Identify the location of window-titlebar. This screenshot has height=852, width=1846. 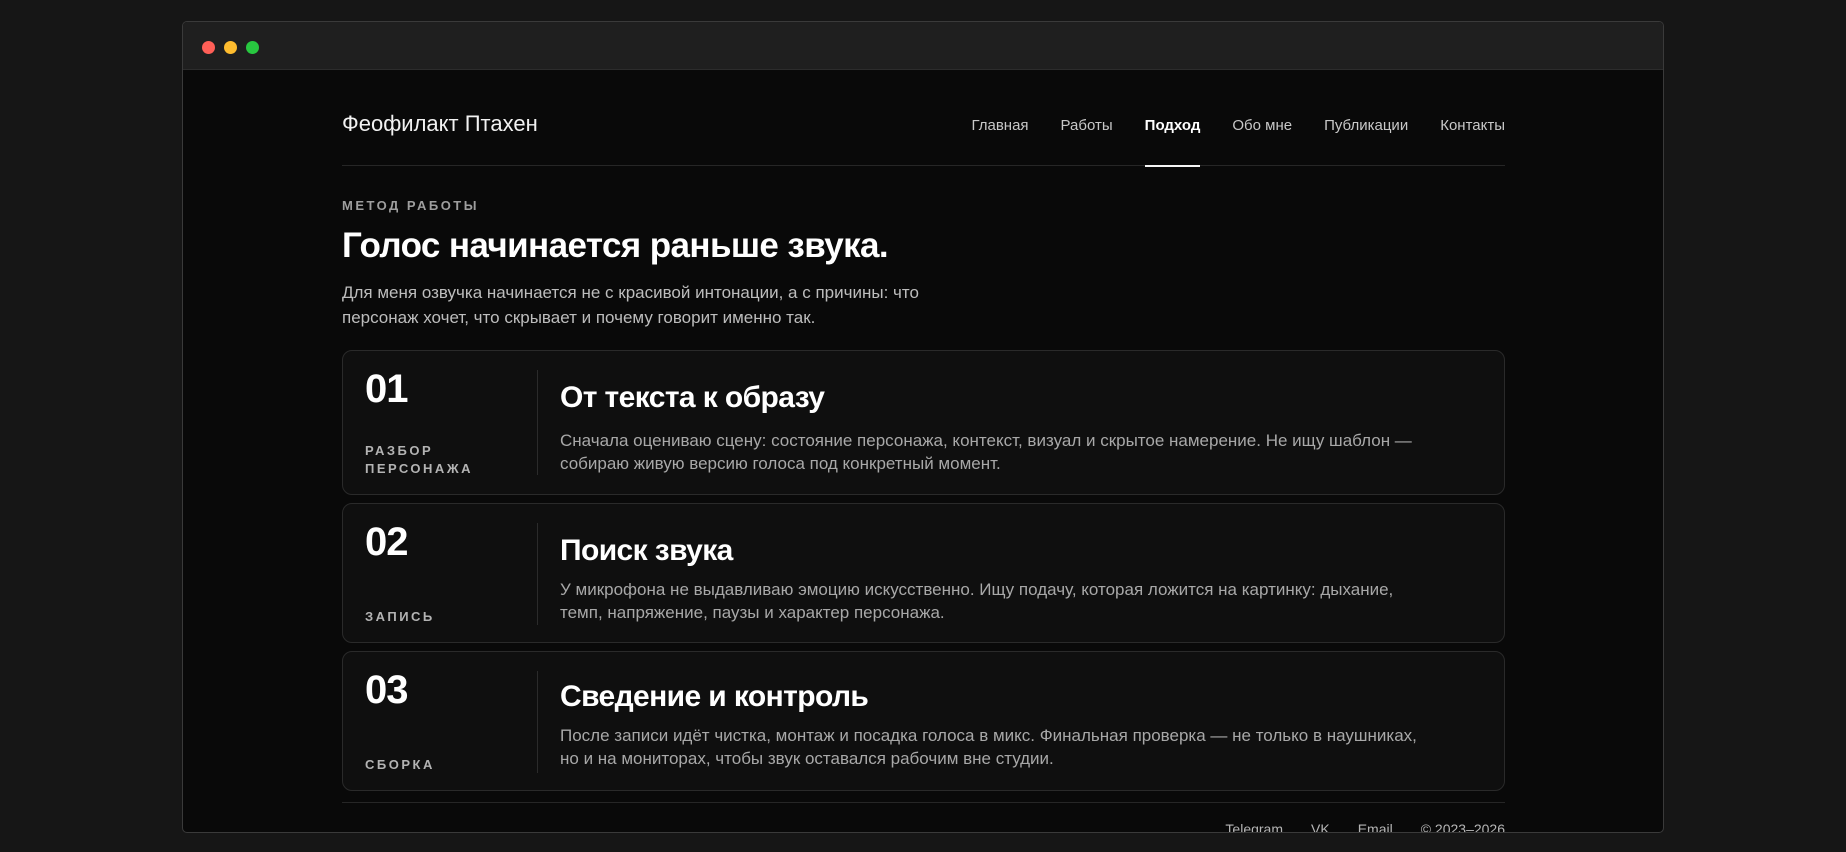
(923, 46).